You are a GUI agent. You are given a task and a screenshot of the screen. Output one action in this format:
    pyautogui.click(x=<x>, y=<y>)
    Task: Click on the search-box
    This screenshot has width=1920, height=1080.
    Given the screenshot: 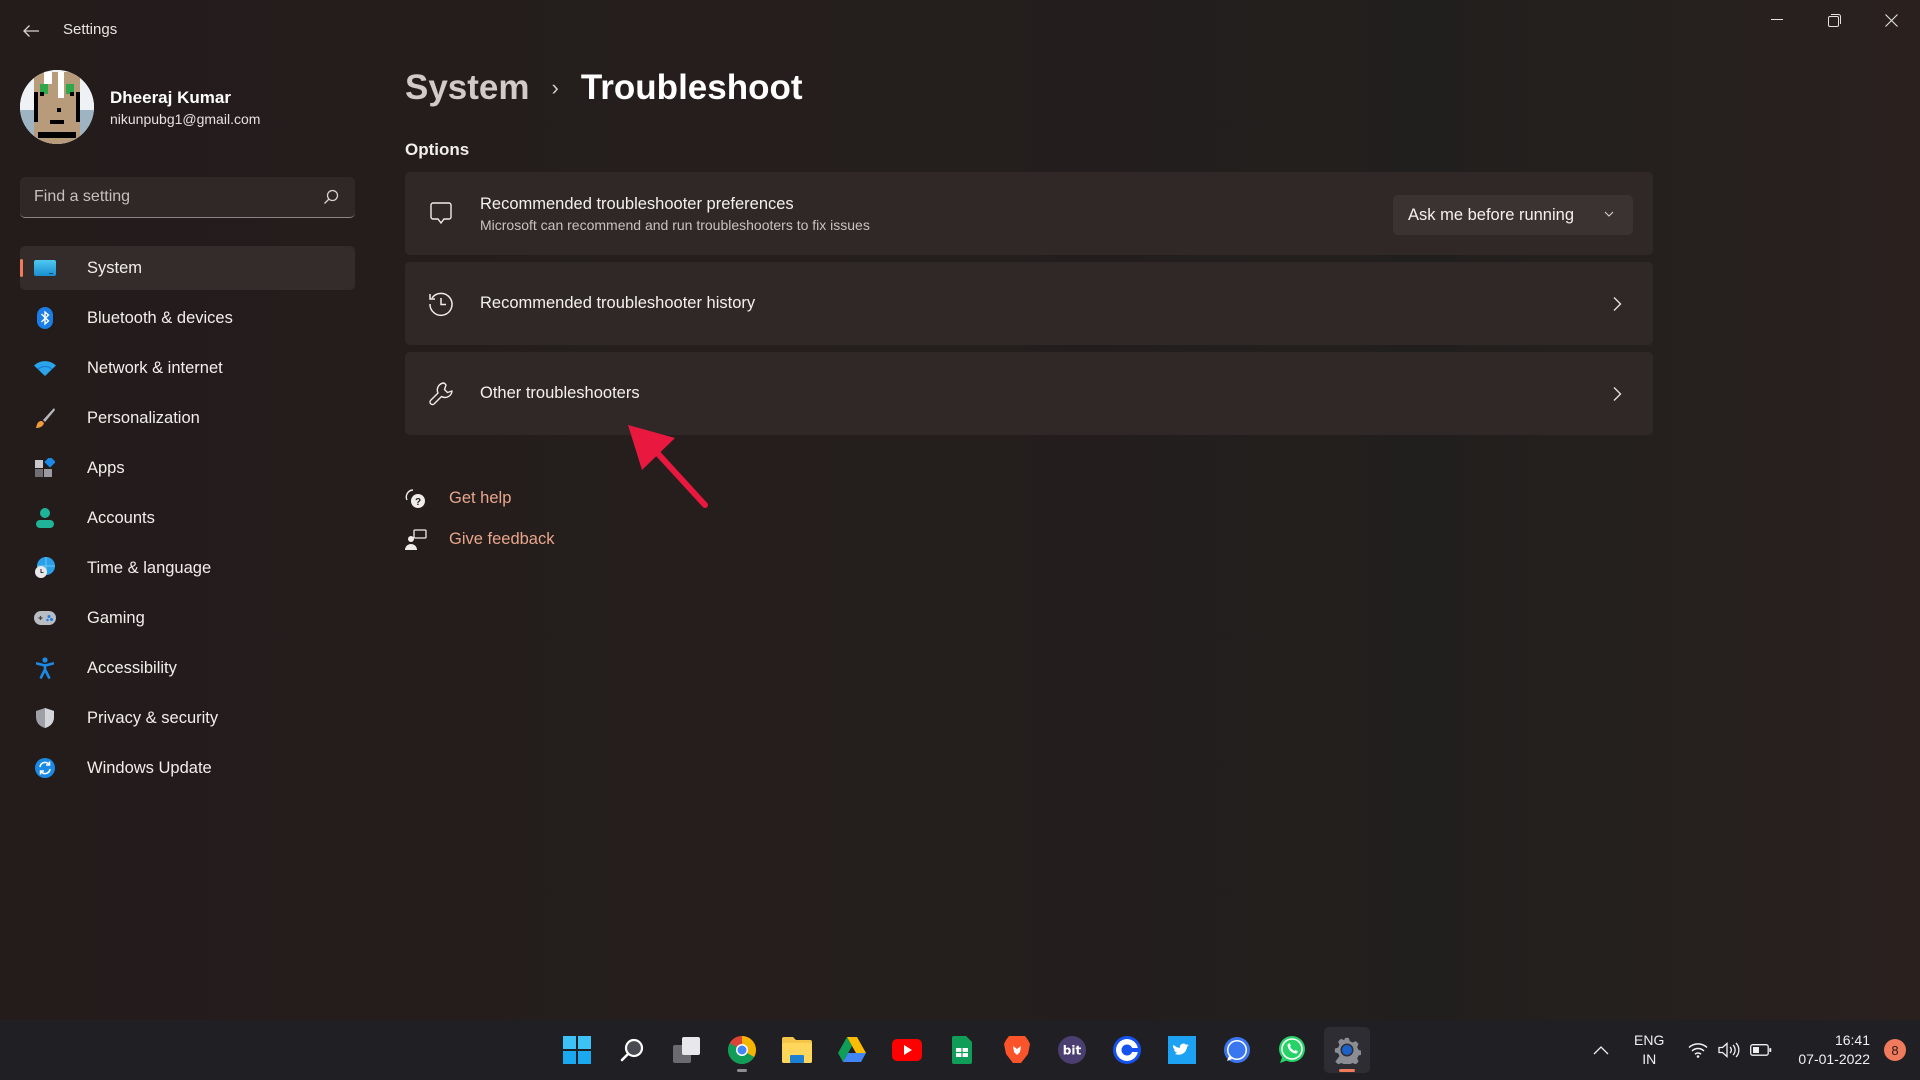 What is the action you would take?
    pyautogui.click(x=187, y=197)
    